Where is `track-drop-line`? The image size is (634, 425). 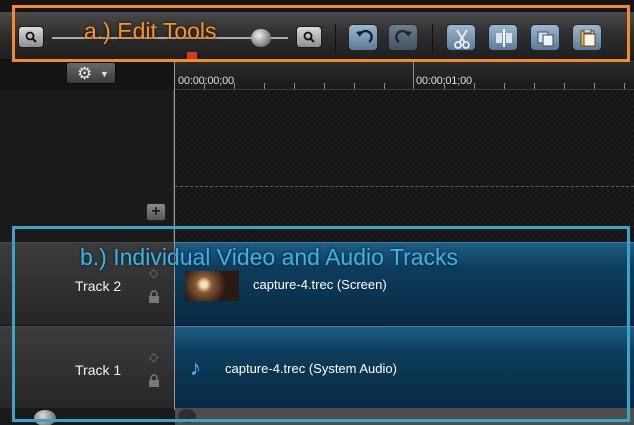 track-drop-line is located at coordinates (404, 186).